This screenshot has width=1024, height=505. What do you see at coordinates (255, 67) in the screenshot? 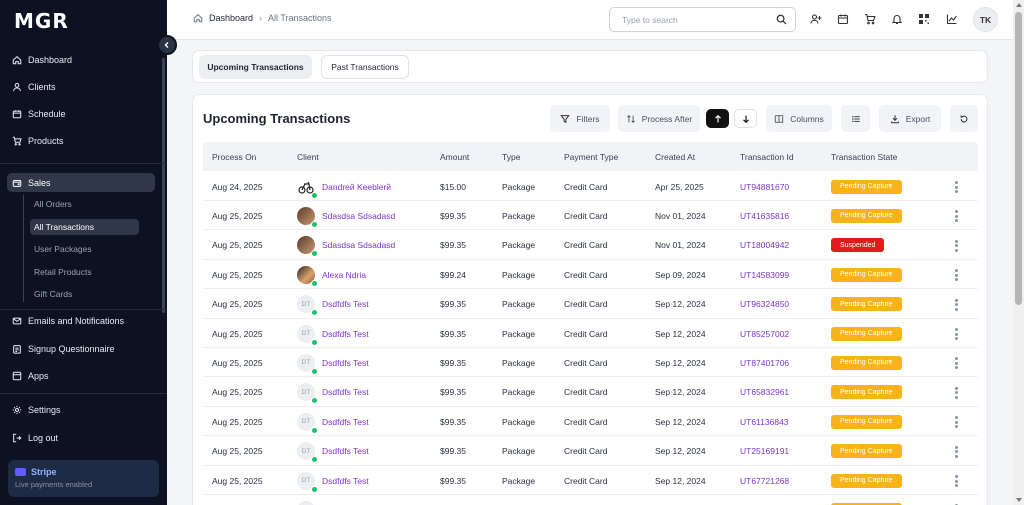
I see `tab-upcoming-transactions: Upcoming Transactions` at bounding box center [255, 67].